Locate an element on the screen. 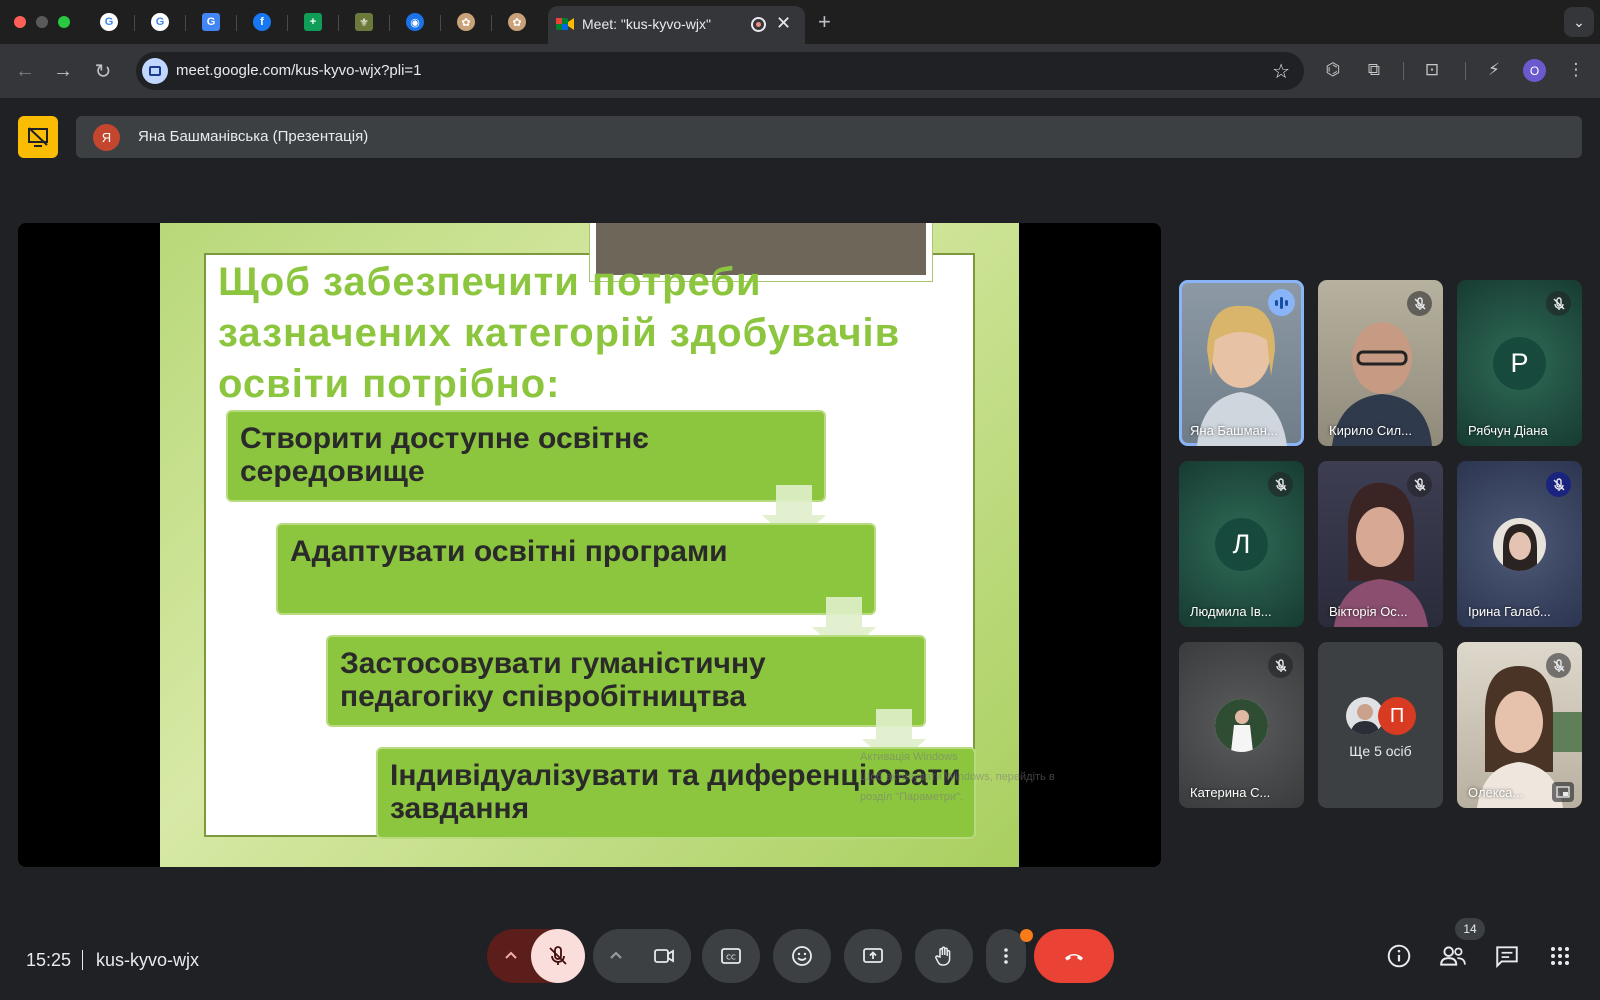 Image resolution: width=1600 pixels, height=1000 pixels. raise-hand-icon is located at coordinates (943, 956).